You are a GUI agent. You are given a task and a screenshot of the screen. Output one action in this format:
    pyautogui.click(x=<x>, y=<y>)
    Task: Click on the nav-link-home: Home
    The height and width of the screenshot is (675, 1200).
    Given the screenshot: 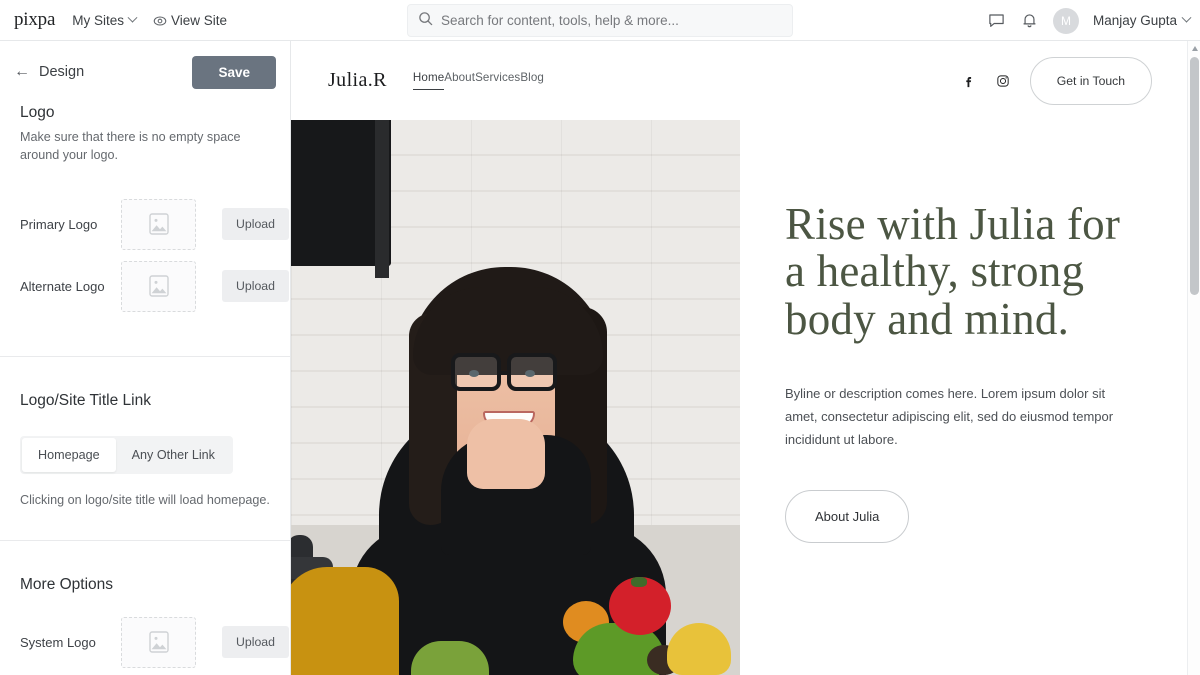 What is the action you would take?
    pyautogui.click(x=428, y=80)
    